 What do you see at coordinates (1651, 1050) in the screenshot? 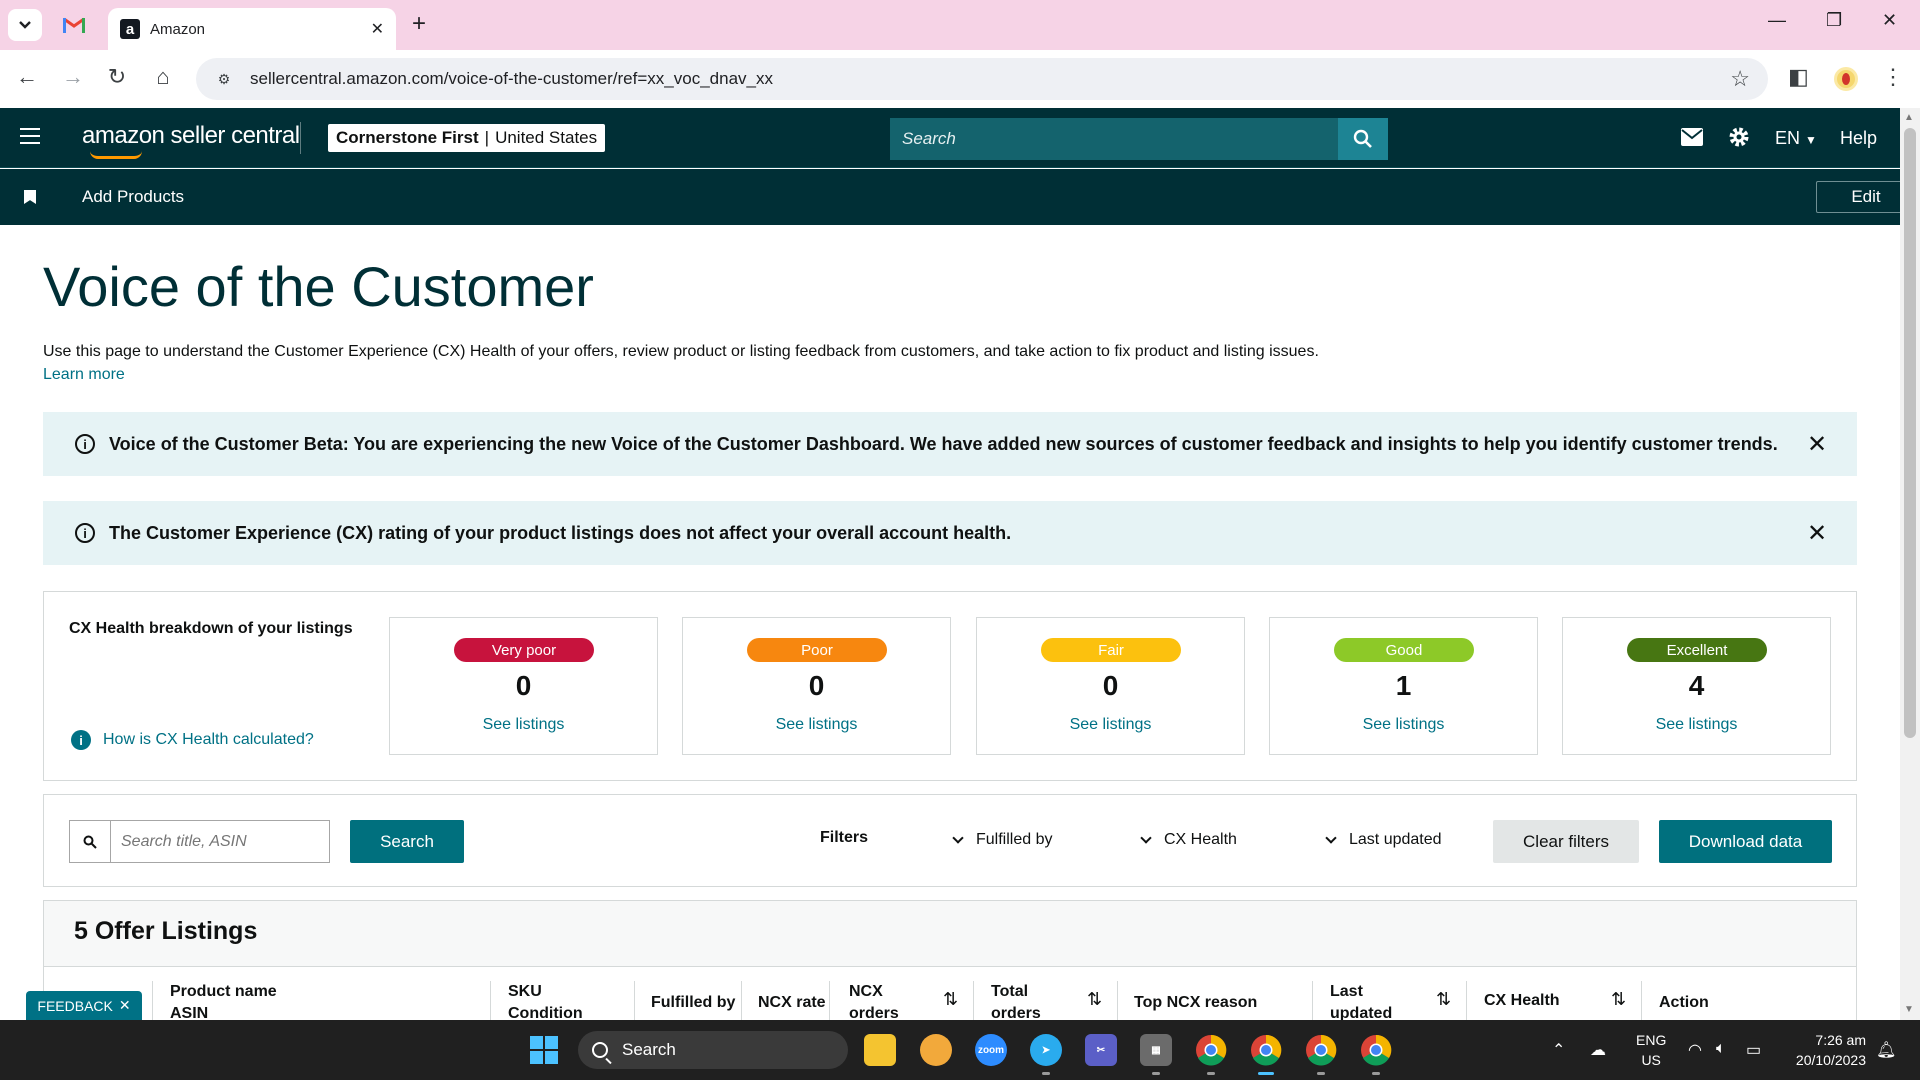
I see `input-language: ENG US` at bounding box center [1651, 1050].